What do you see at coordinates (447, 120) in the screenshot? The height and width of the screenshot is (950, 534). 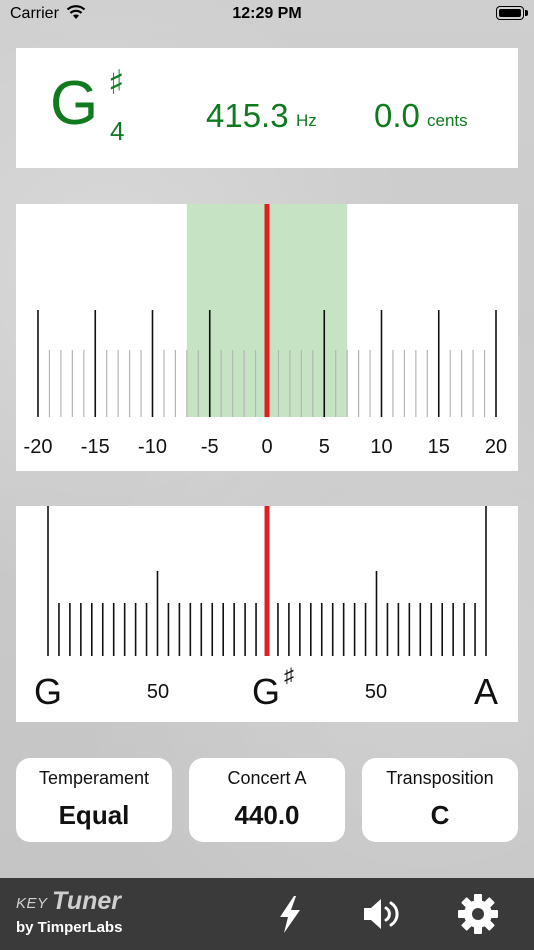 I see `cents-unit: cents` at bounding box center [447, 120].